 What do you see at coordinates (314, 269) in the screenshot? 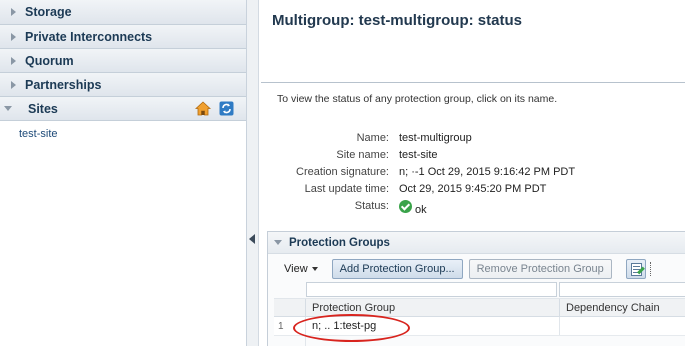
I see `caret-down-icon` at bounding box center [314, 269].